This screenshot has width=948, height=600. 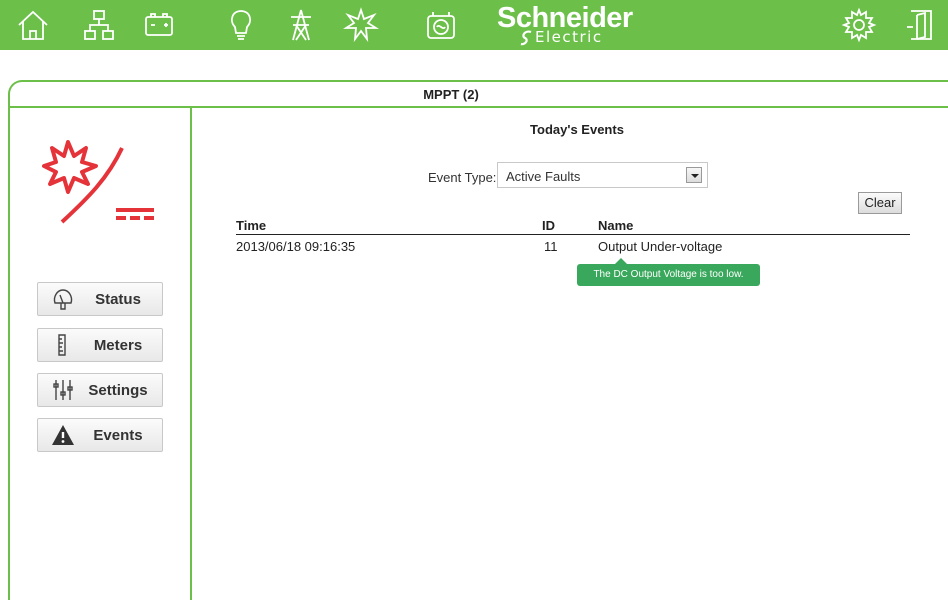 What do you see at coordinates (668, 272) in the screenshot?
I see `event-tooltip: The DC Output Voltage is too low.` at bounding box center [668, 272].